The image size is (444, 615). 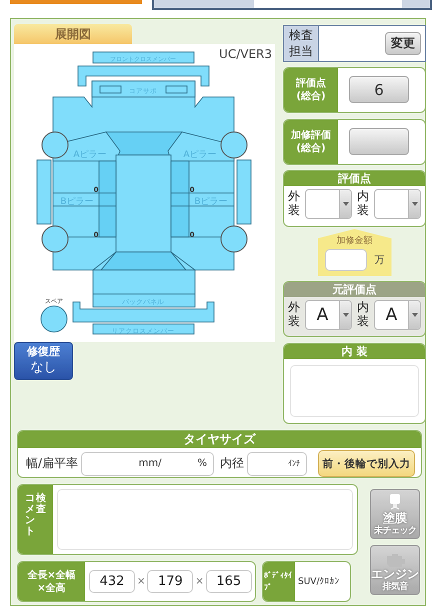 I want to click on repair-cost-field, so click(x=345, y=260).